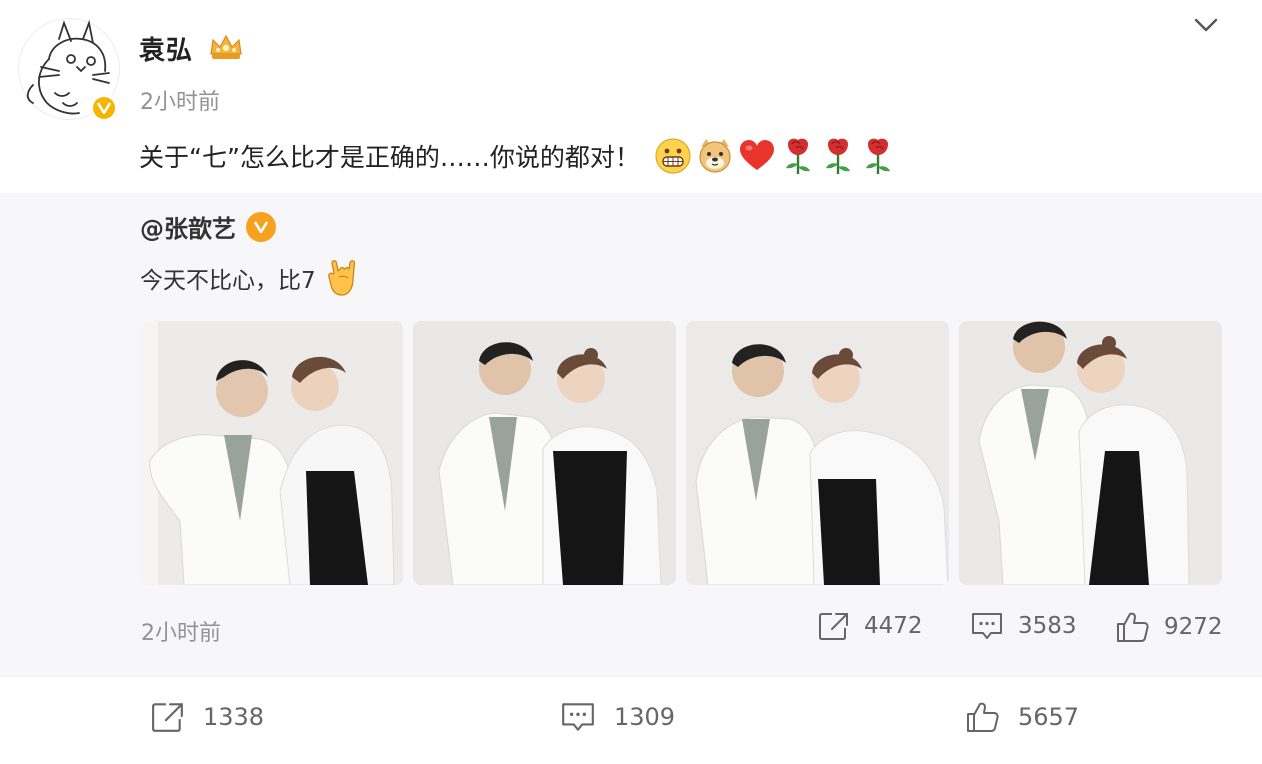 This screenshot has width=1262, height=764. What do you see at coordinates (180, 102) in the screenshot?
I see `post-time: 2小时前` at bounding box center [180, 102].